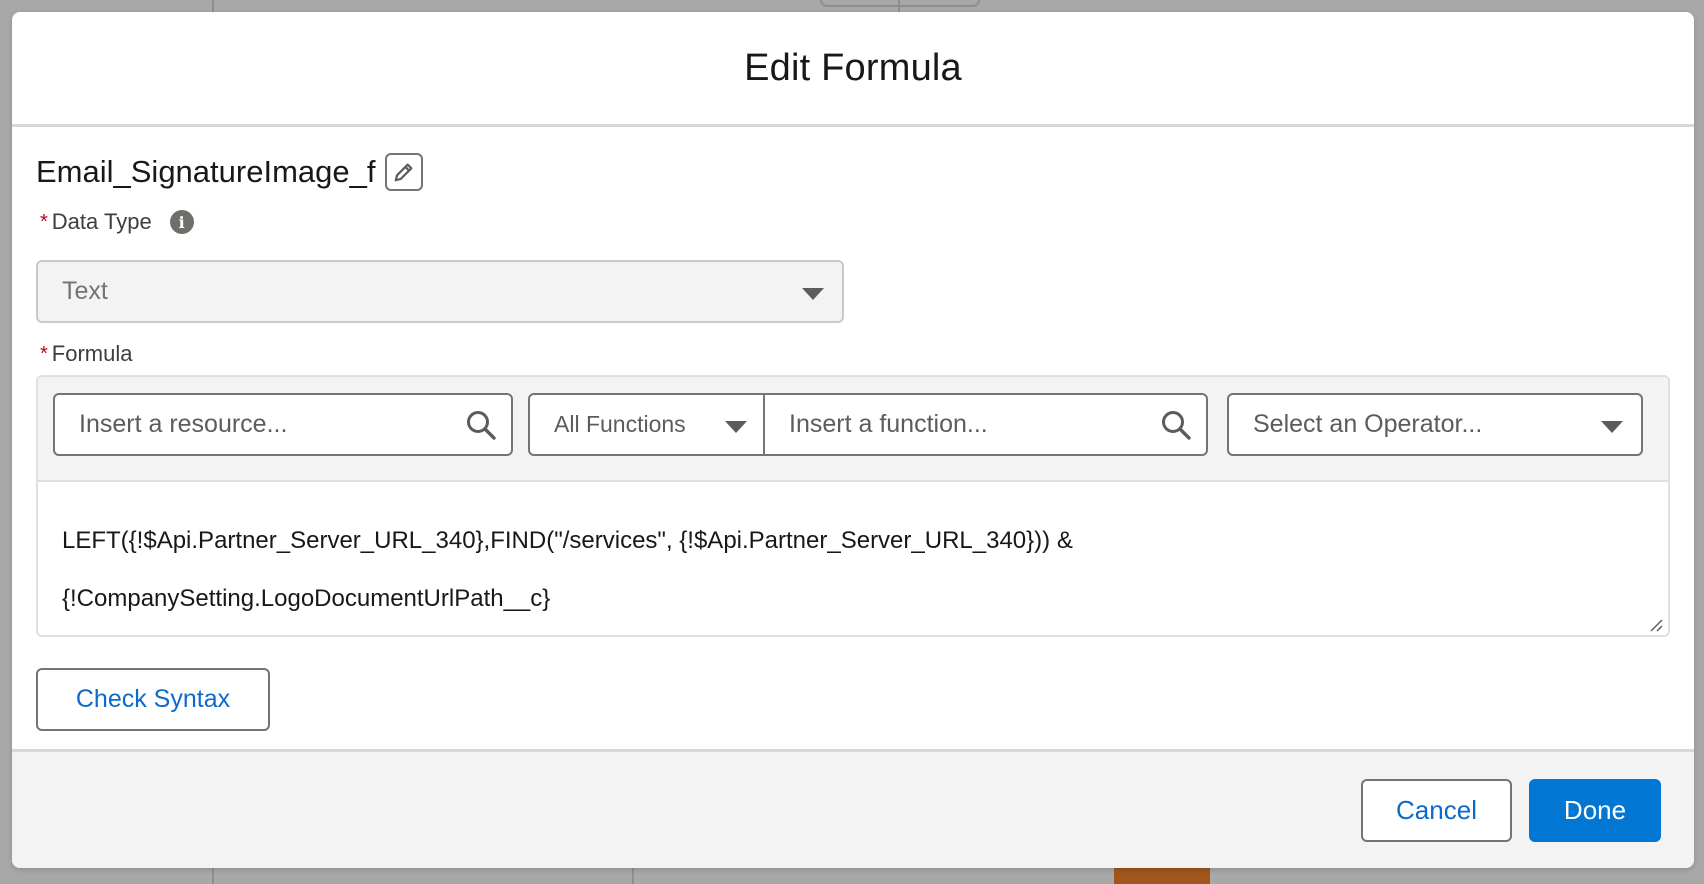 This screenshot has height=884, width=1704. Describe the element at coordinates (1436, 810) in the screenshot. I see `cancel-button: Cancel` at that location.